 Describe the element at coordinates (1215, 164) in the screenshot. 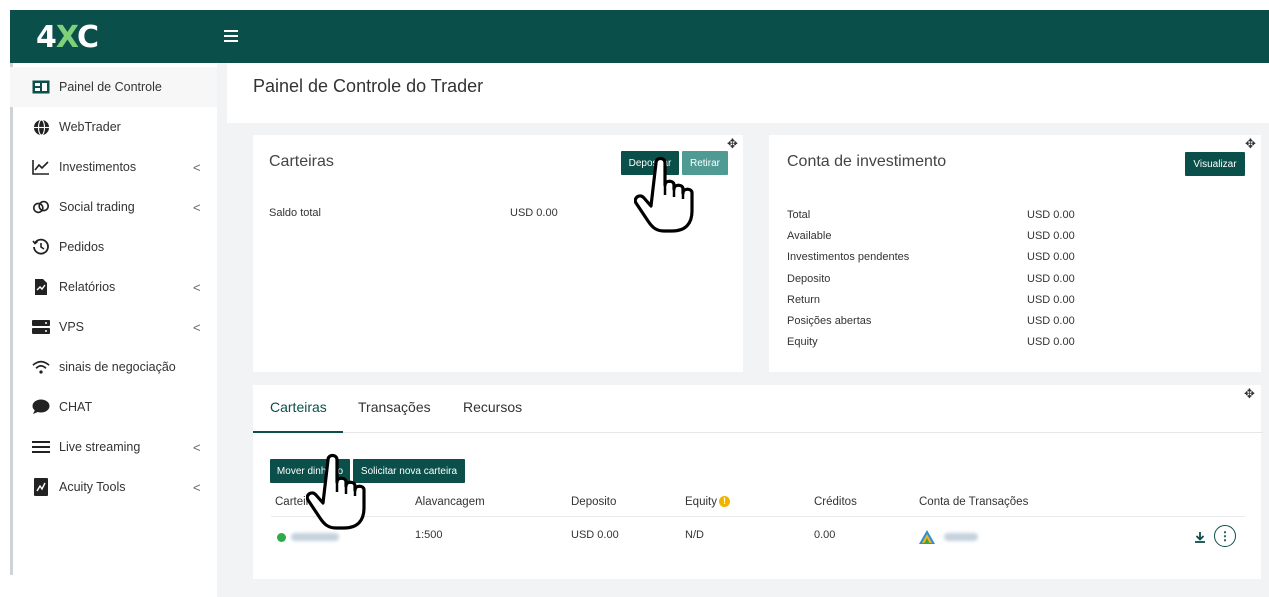

I see `view-button: Visualizar` at that location.